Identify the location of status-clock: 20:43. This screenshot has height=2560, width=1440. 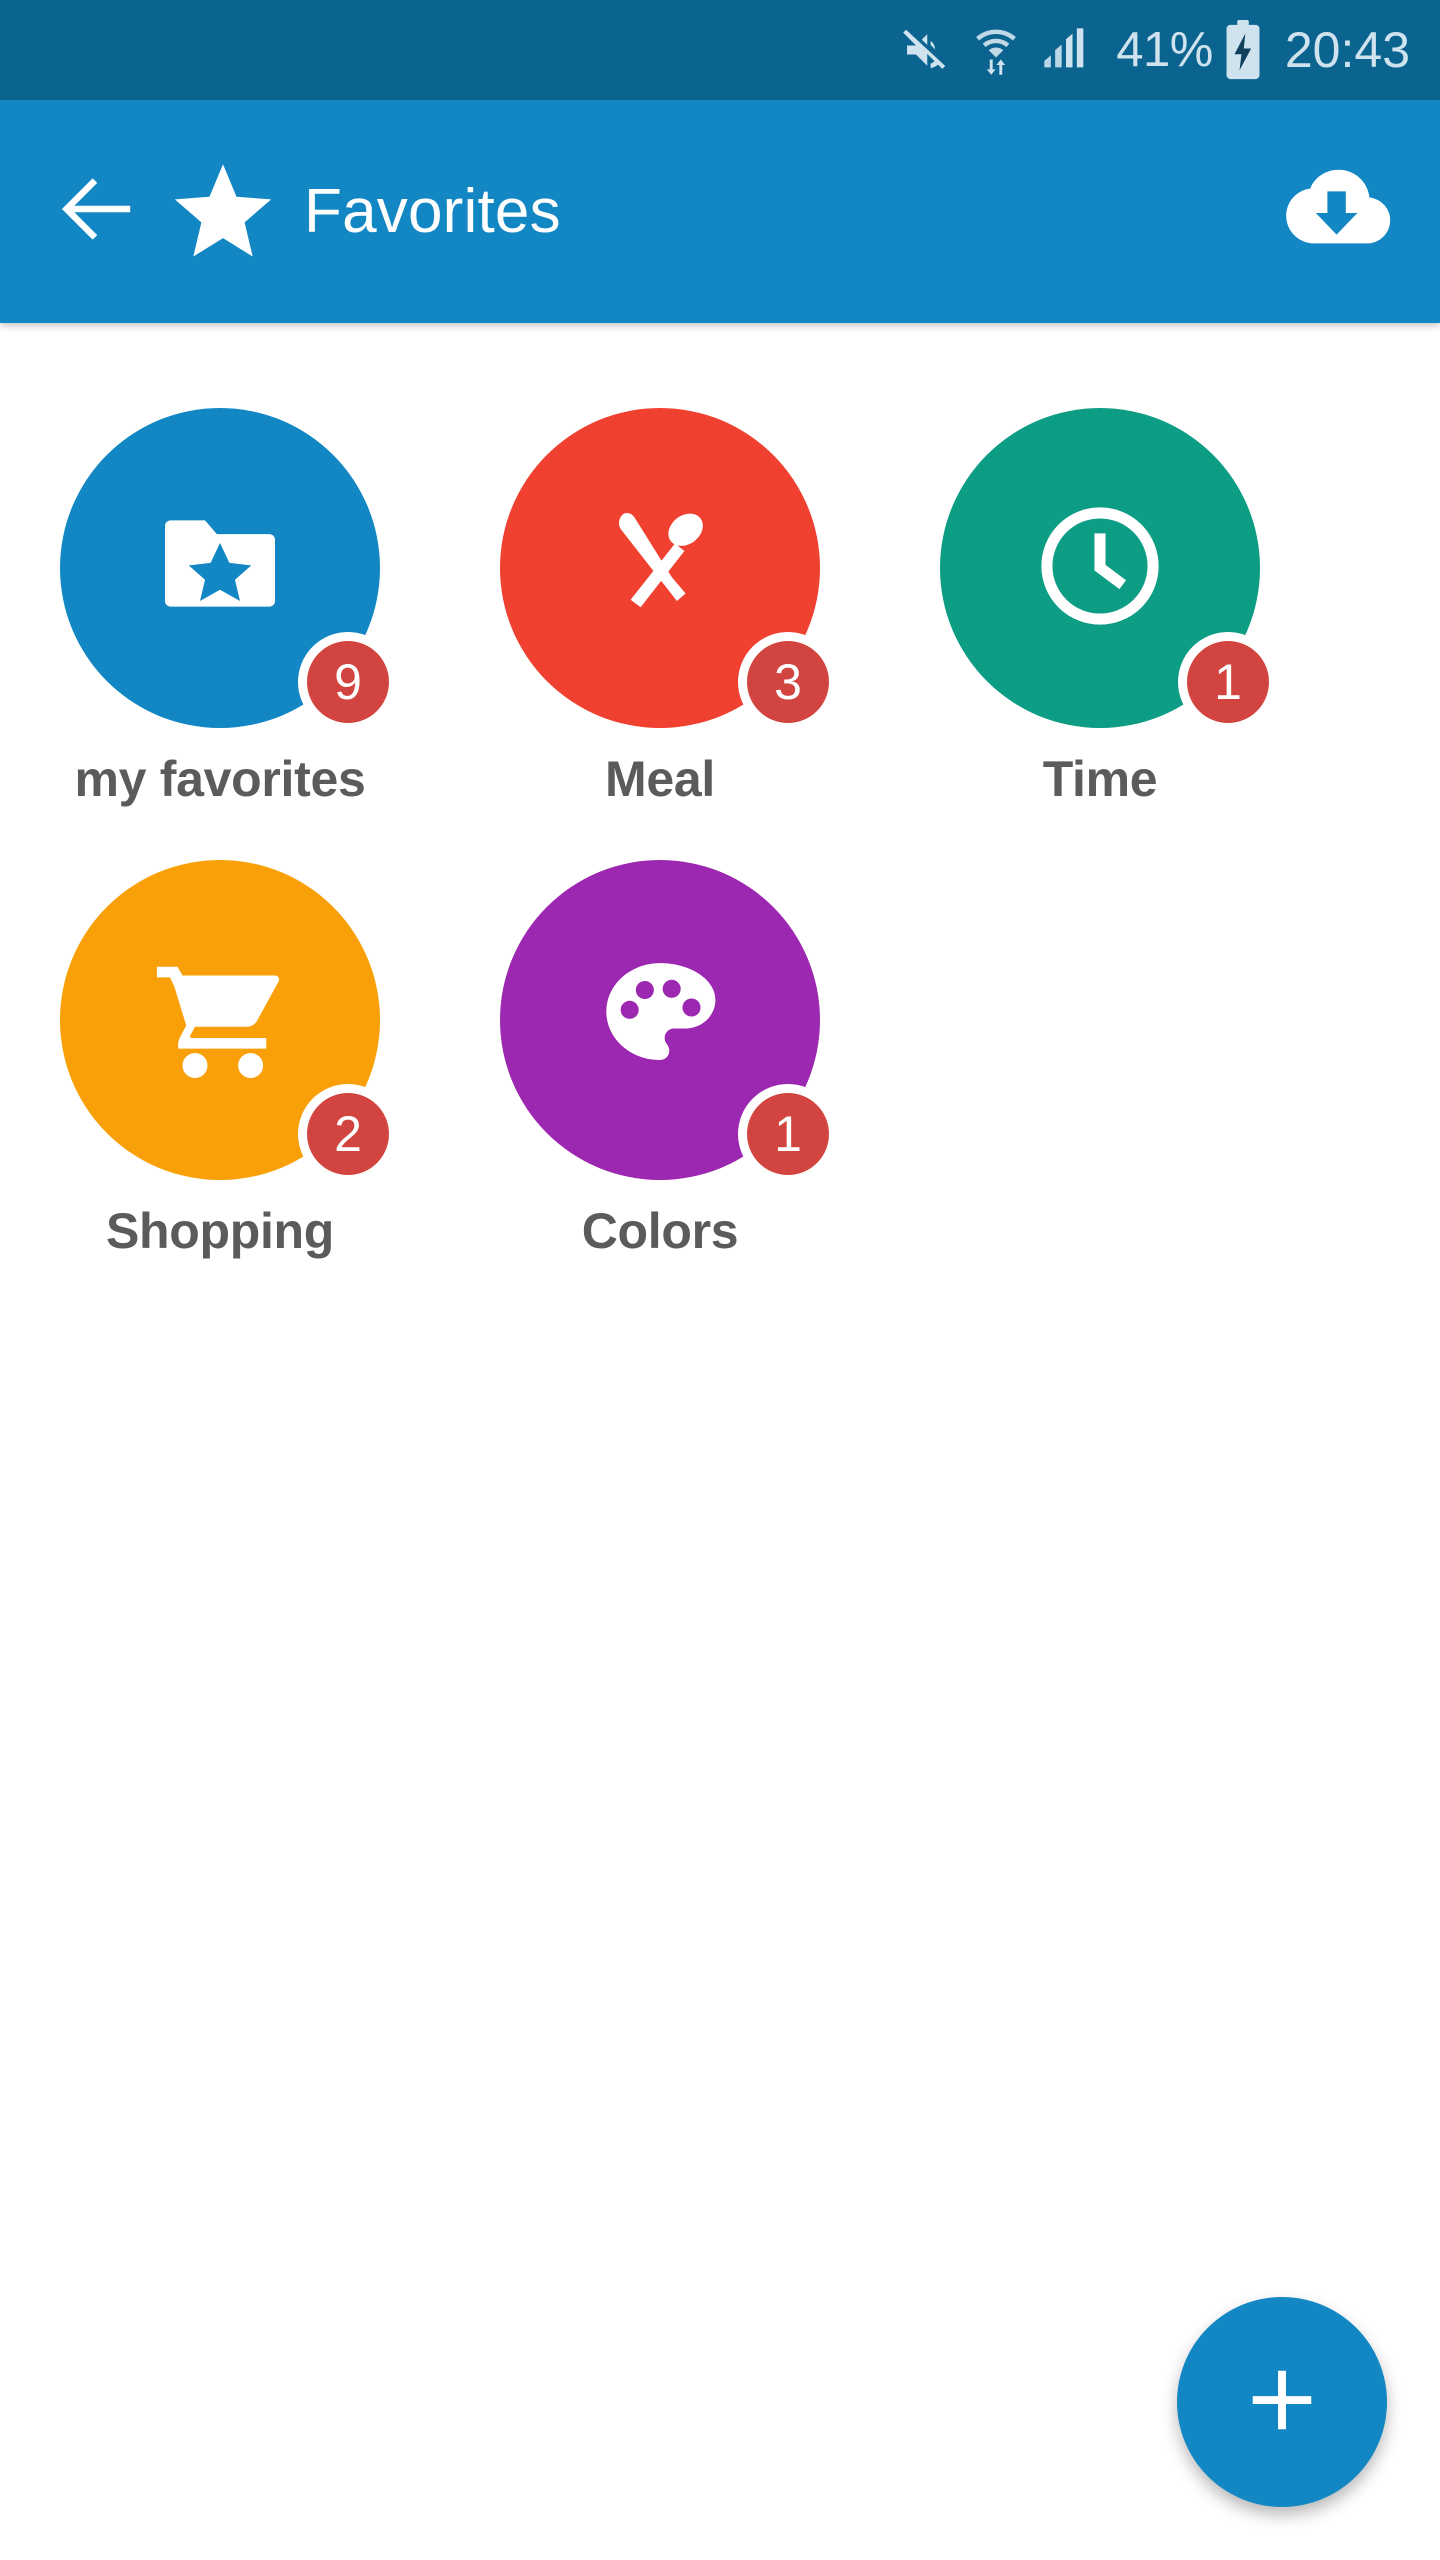
(1347, 50).